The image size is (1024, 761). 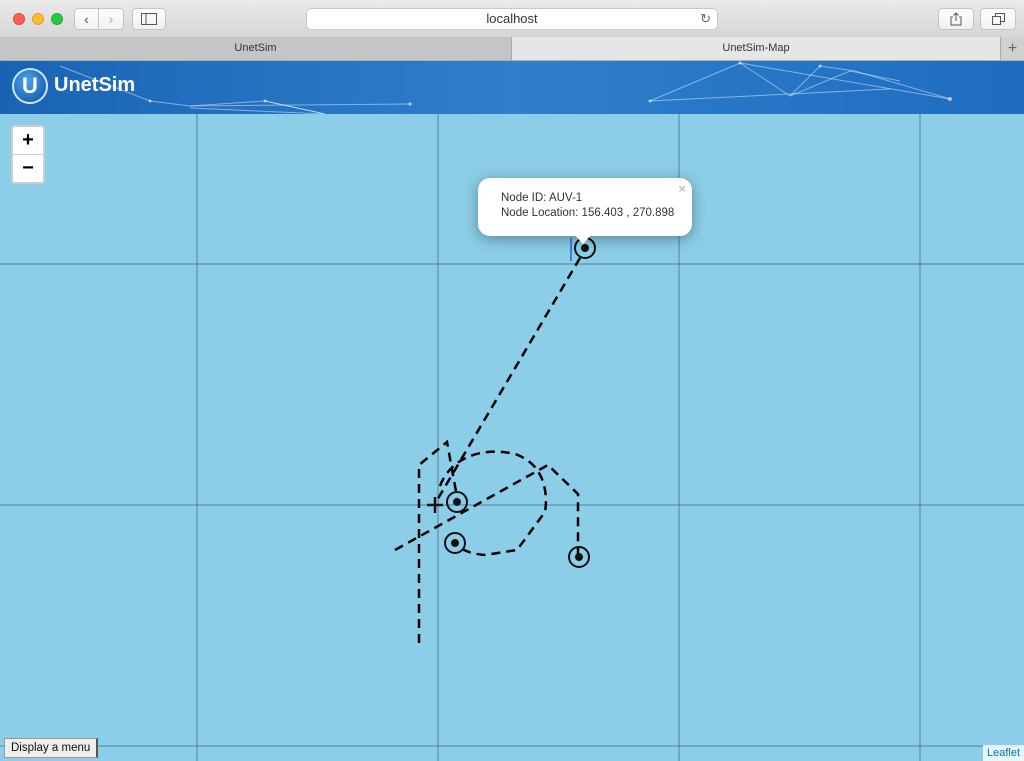 I want to click on chevron-left-icon: ‹, so click(x=86, y=19).